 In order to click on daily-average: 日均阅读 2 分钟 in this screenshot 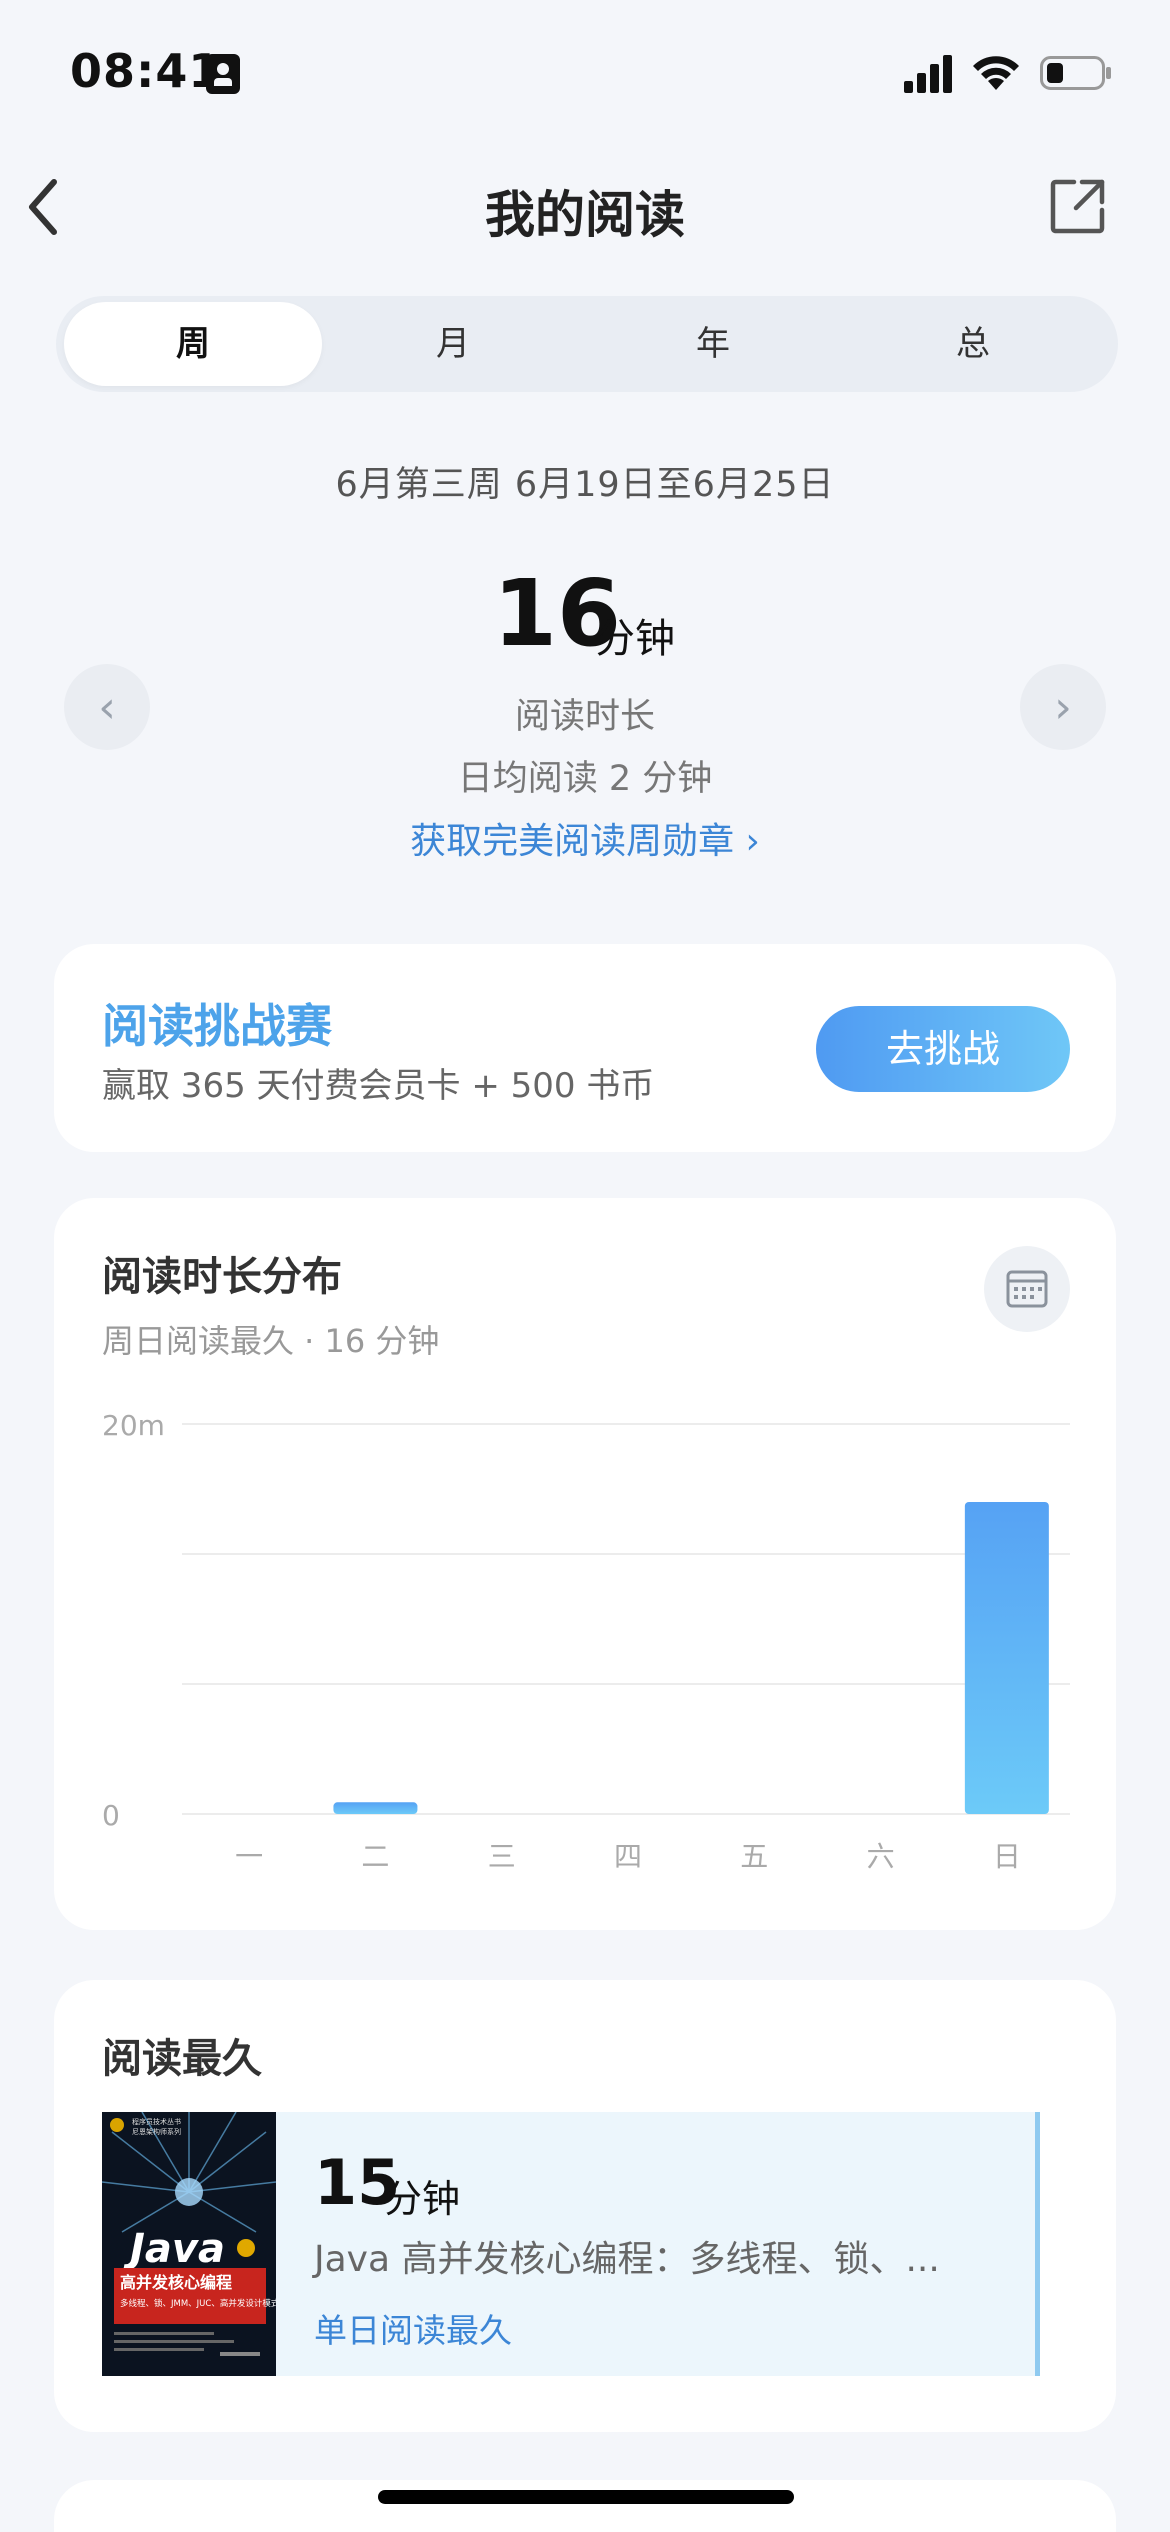, I will do `click(585, 779)`.